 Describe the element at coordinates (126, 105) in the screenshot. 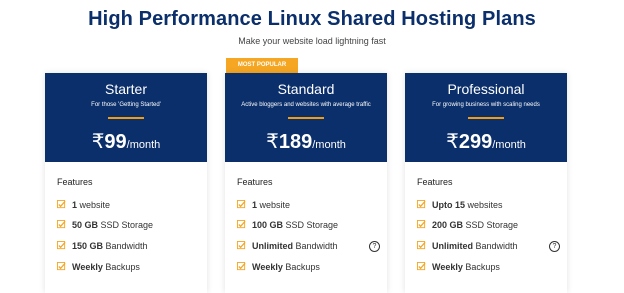

I see `plan-description: For those 'Getting Started'` at that location.